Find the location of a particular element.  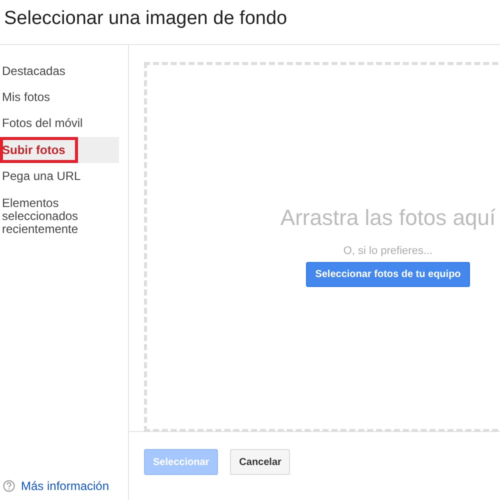

sidebar-item: Mis fotos is located at coordinates (59, 97).